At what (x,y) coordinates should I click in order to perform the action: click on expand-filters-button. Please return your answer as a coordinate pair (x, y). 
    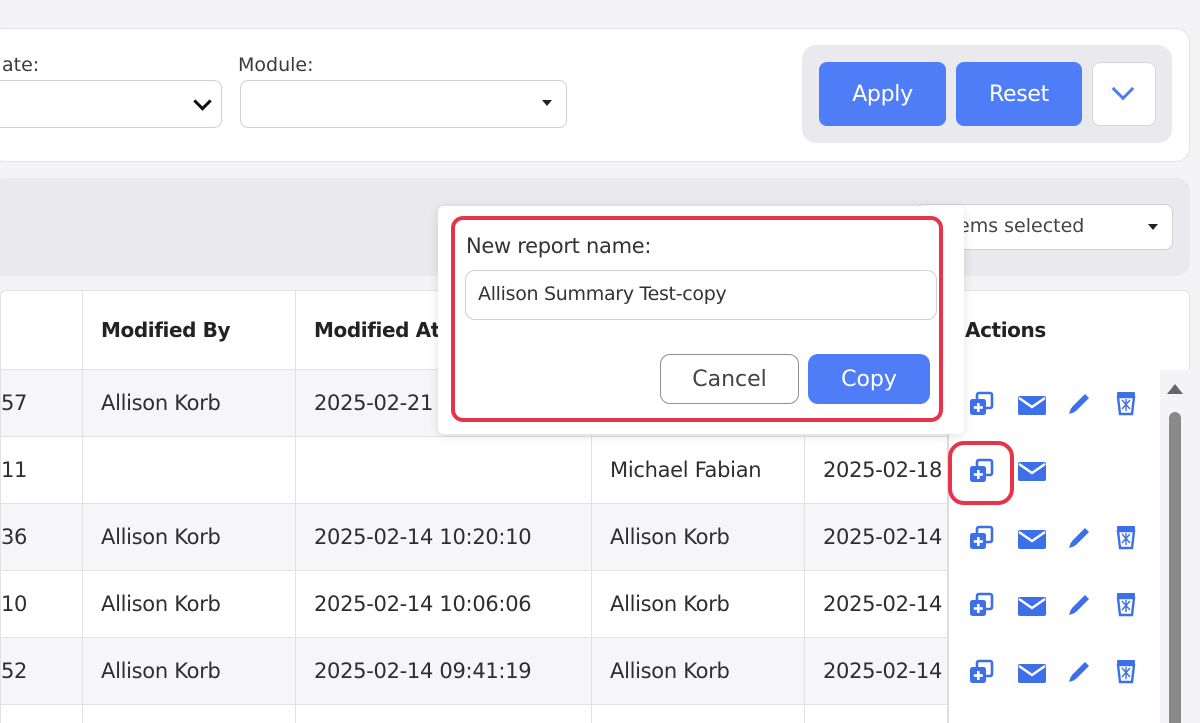
    Looking at the image, I should click on (1124, 94).